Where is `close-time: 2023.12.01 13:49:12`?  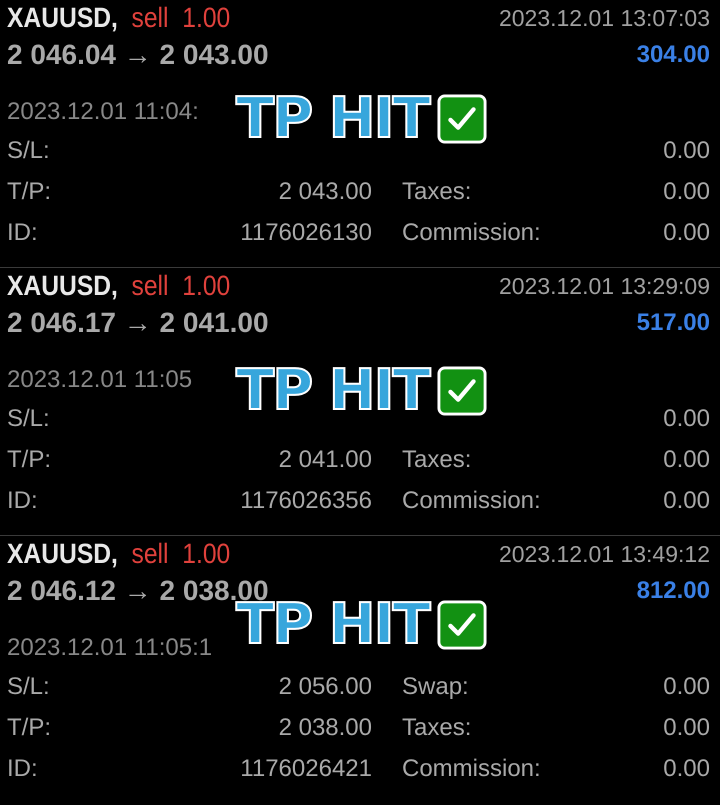 close-time: 2023.12.01 13:49:12 is located at coordinates (604, 554).